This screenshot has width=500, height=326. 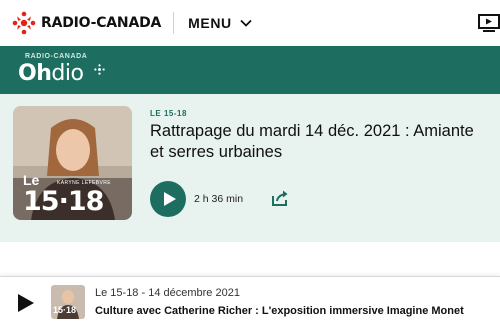 I want to click on play-button, so click(x=168, y=199).